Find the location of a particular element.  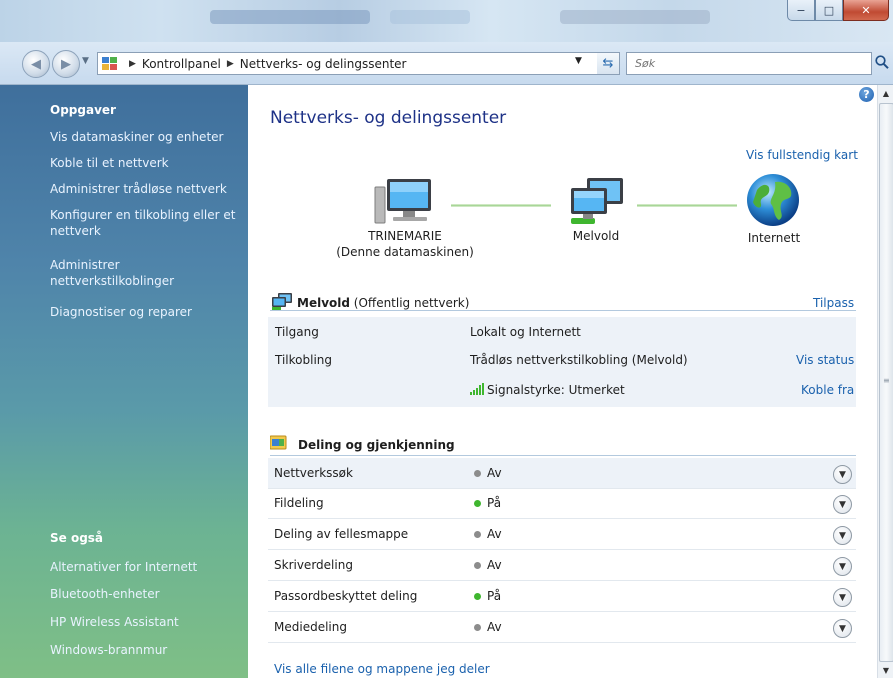

signal-strength-value: Signalstyrke: Utmerket is located at coordinates (556, 390).